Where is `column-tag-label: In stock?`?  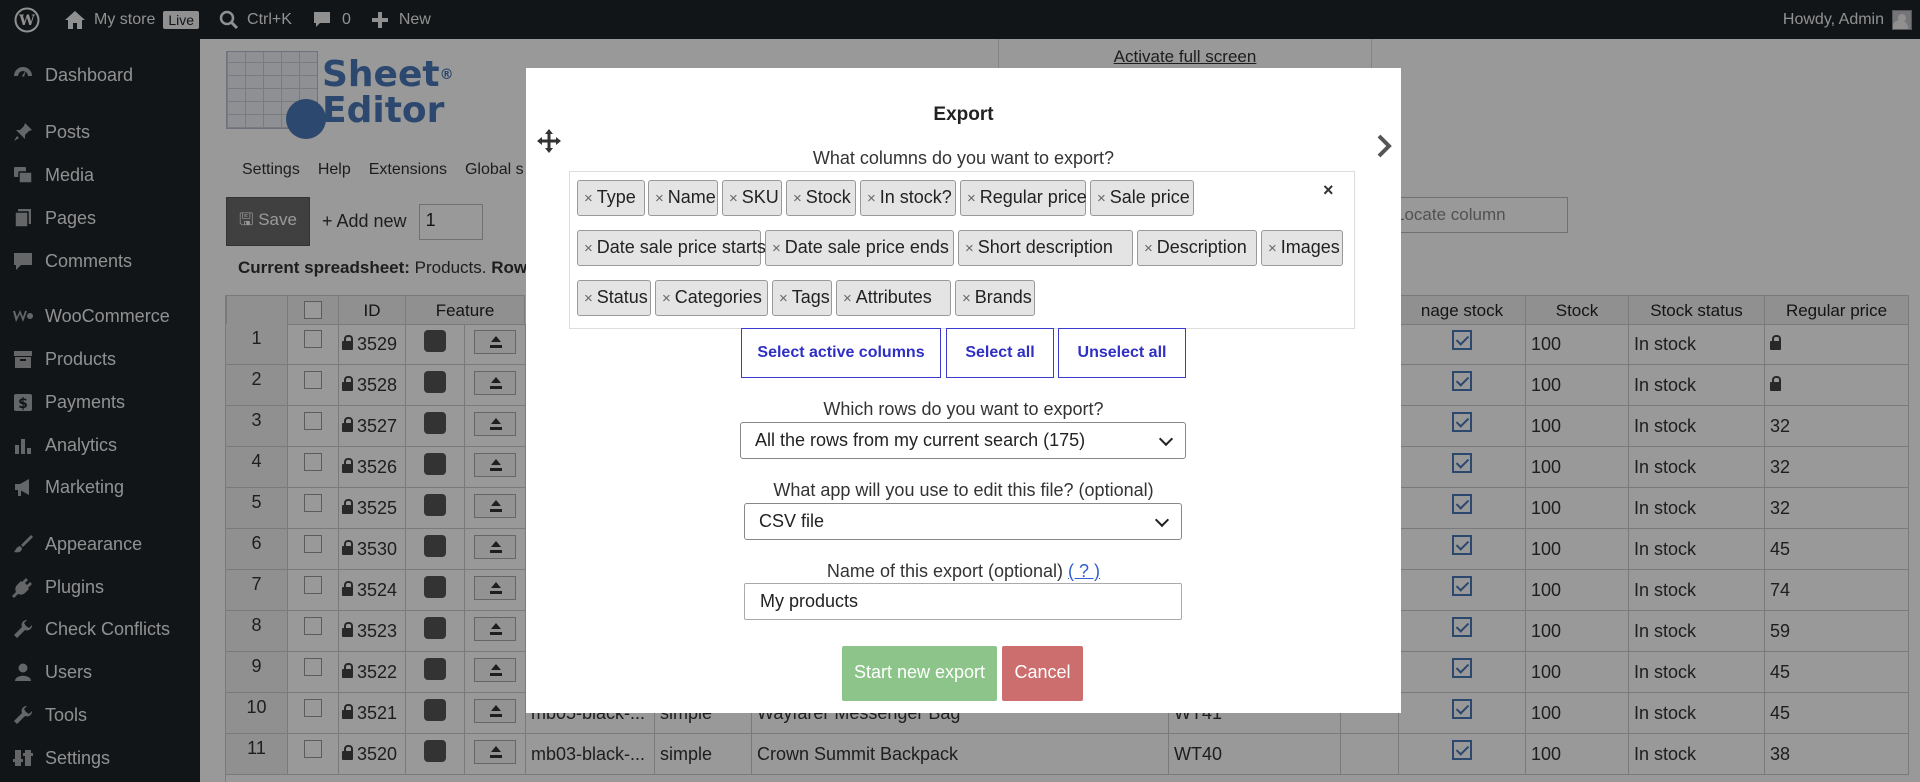
column-tag-label: In stock? is located at coordinates (915, 197).